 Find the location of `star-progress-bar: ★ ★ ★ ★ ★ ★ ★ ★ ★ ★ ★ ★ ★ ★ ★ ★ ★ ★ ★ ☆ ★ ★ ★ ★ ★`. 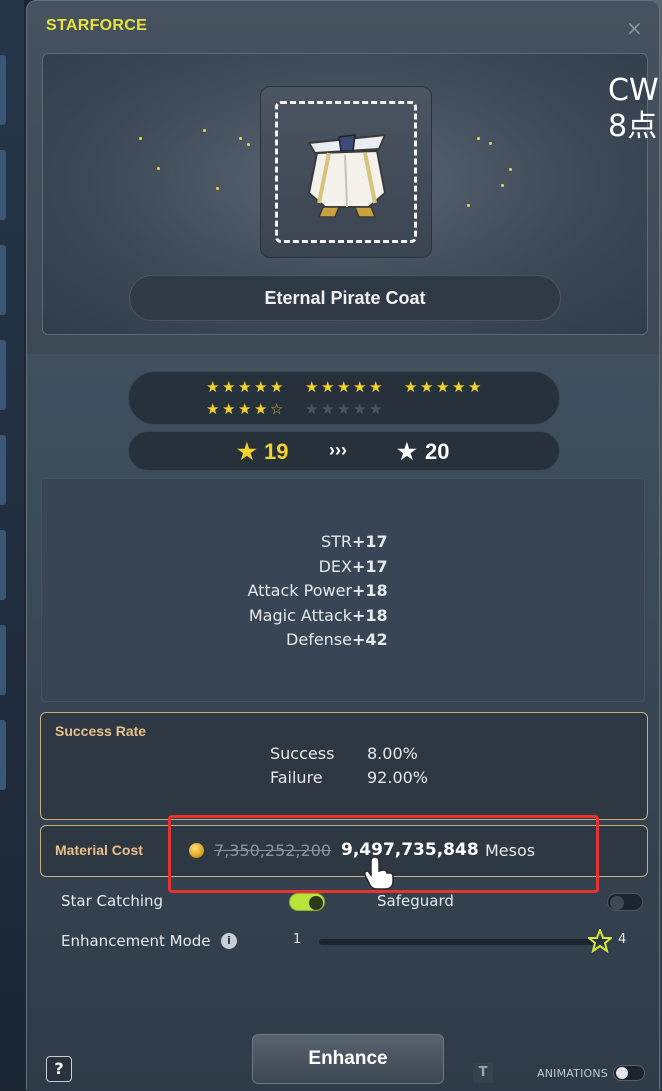

star-progress-bar: ★ ★ ★ ★ ★ ★ ★ ★ ★ ★ ★ ★ ★ ★ ★ ★ ★ ★ ★ ☆ ★ ★ ★ ★ ★ is located at coordinates (344, 398).